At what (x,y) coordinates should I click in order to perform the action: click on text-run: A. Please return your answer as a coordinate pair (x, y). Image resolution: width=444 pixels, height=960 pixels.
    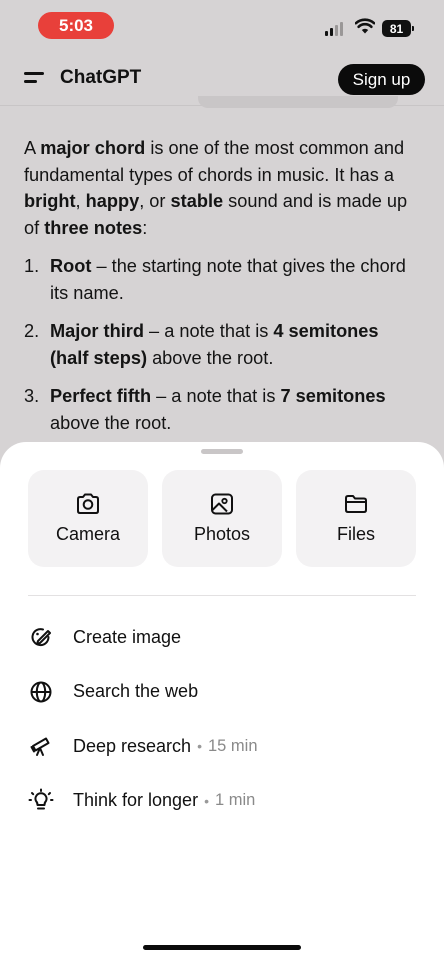
    Looking at the image, I should click on (32, 148).